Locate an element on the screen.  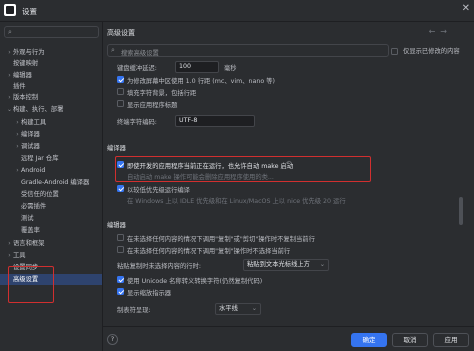
ok-button: 确定 is located at coordinates (369, 340).